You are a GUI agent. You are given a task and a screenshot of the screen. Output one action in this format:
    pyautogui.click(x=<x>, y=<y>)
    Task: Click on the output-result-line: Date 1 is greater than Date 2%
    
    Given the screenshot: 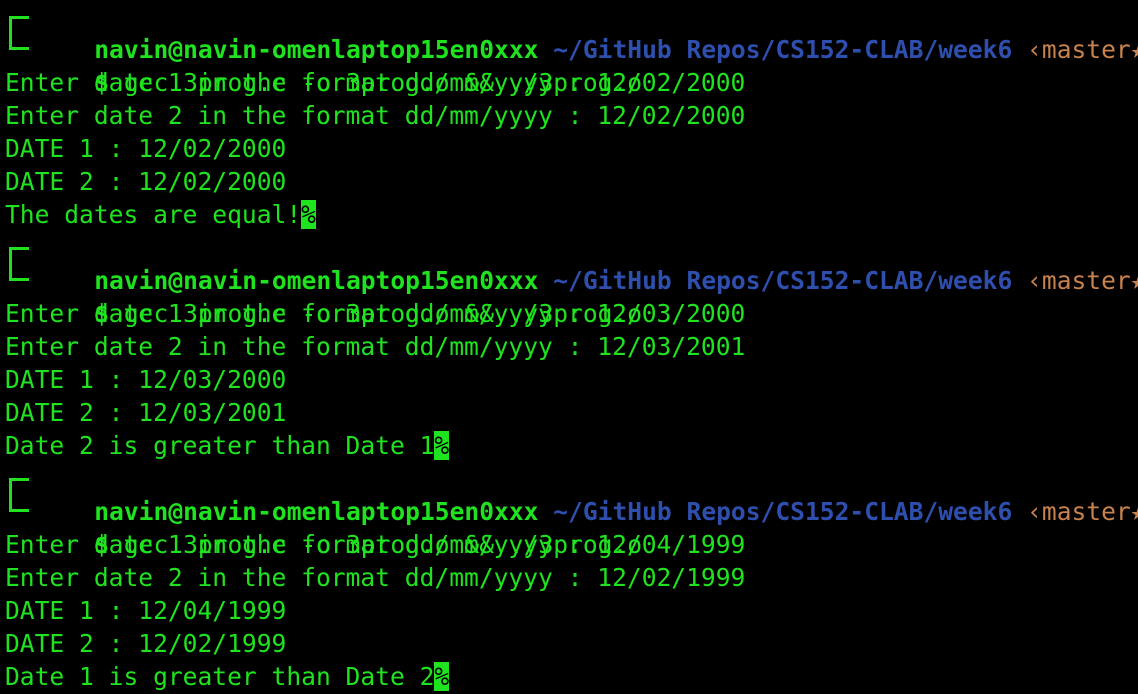 What is the action you would take?
    pyautogui.click(x=570, y=676)
    